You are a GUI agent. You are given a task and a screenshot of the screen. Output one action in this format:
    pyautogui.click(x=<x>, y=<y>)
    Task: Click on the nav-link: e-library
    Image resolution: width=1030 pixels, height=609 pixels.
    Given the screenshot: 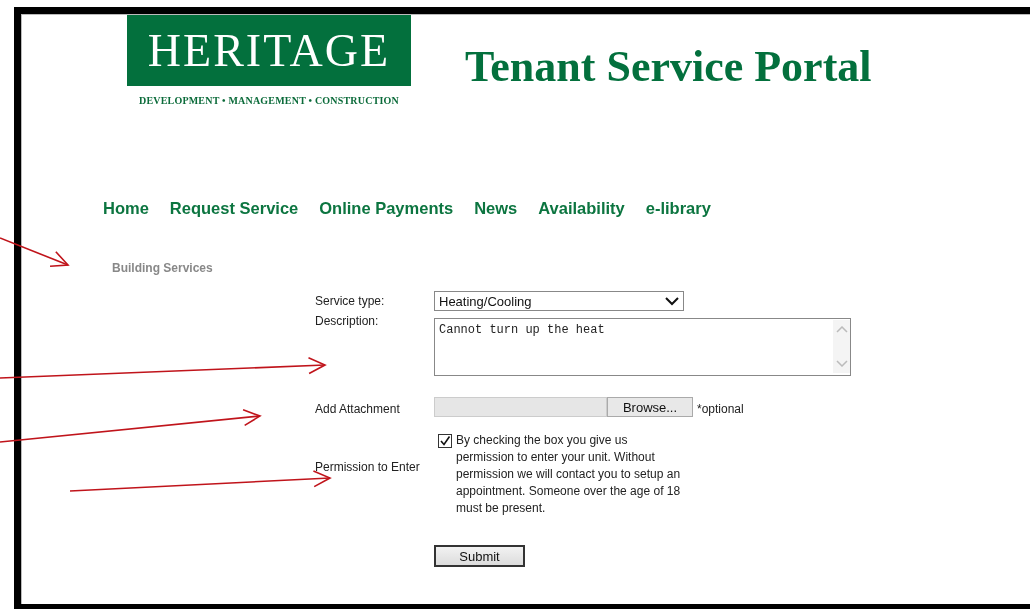 What is the action you would take?
    pyautogui.click(x=678, y=208)
    